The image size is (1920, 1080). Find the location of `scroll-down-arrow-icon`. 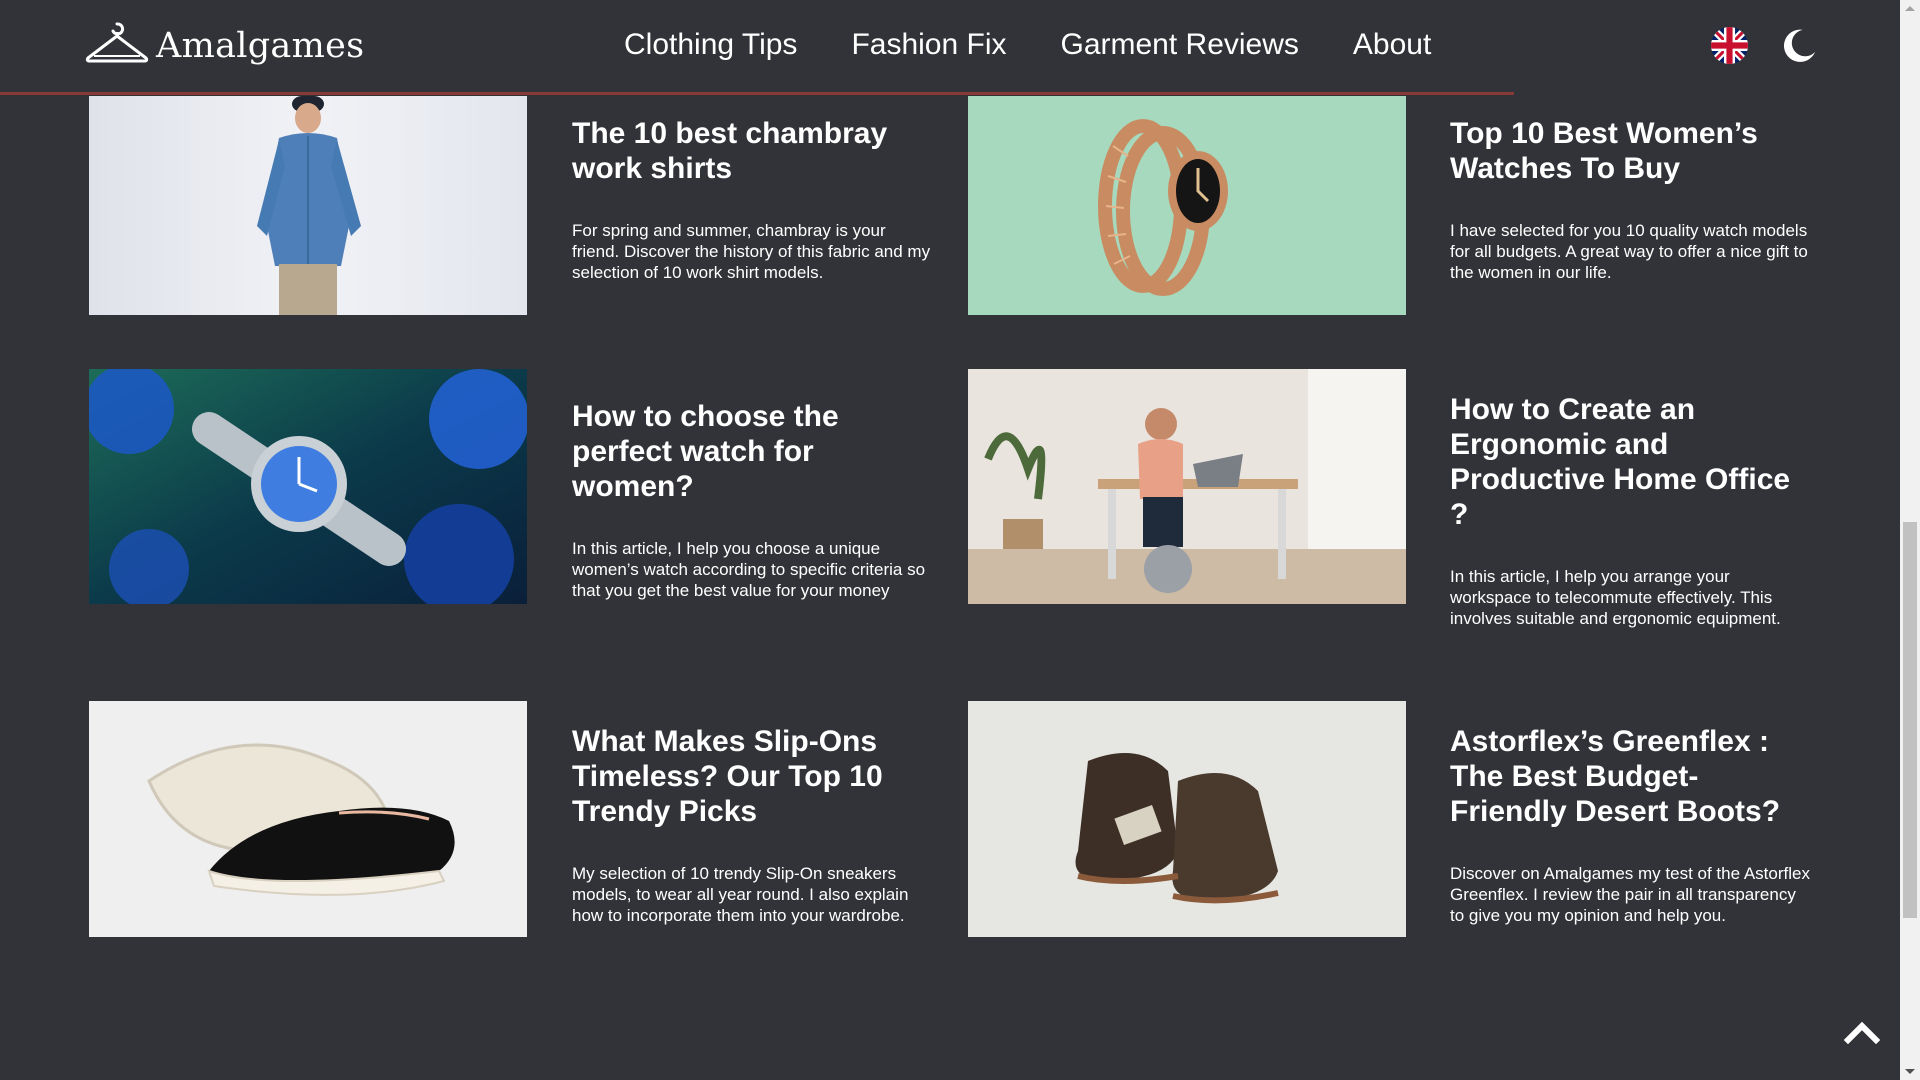

scroll-down-arrow-icon is located at coordinates (1910, 1071).